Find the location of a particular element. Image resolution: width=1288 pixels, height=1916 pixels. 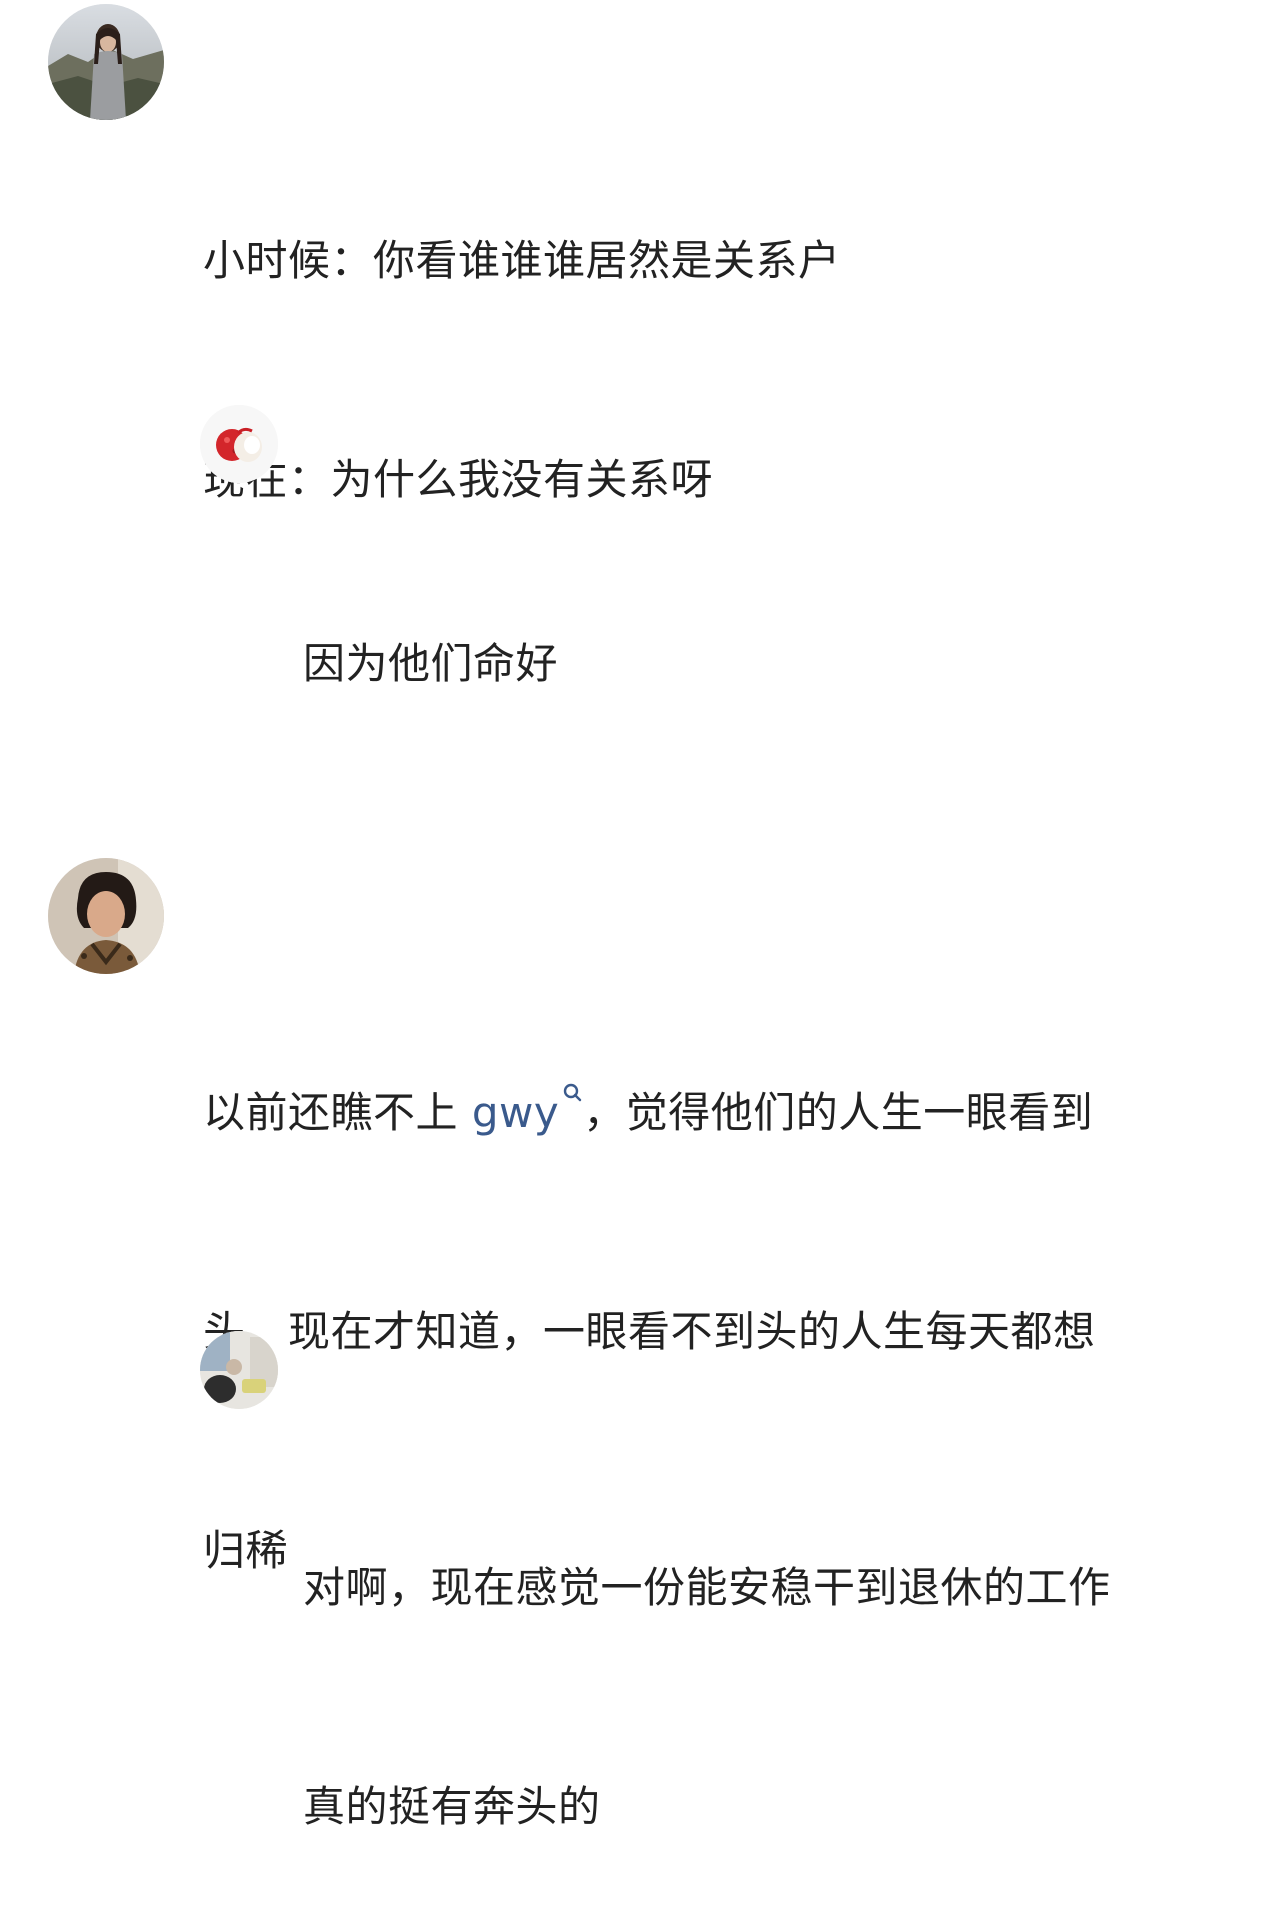

keyword-link: gwy is located at coordinates (527, 1110).